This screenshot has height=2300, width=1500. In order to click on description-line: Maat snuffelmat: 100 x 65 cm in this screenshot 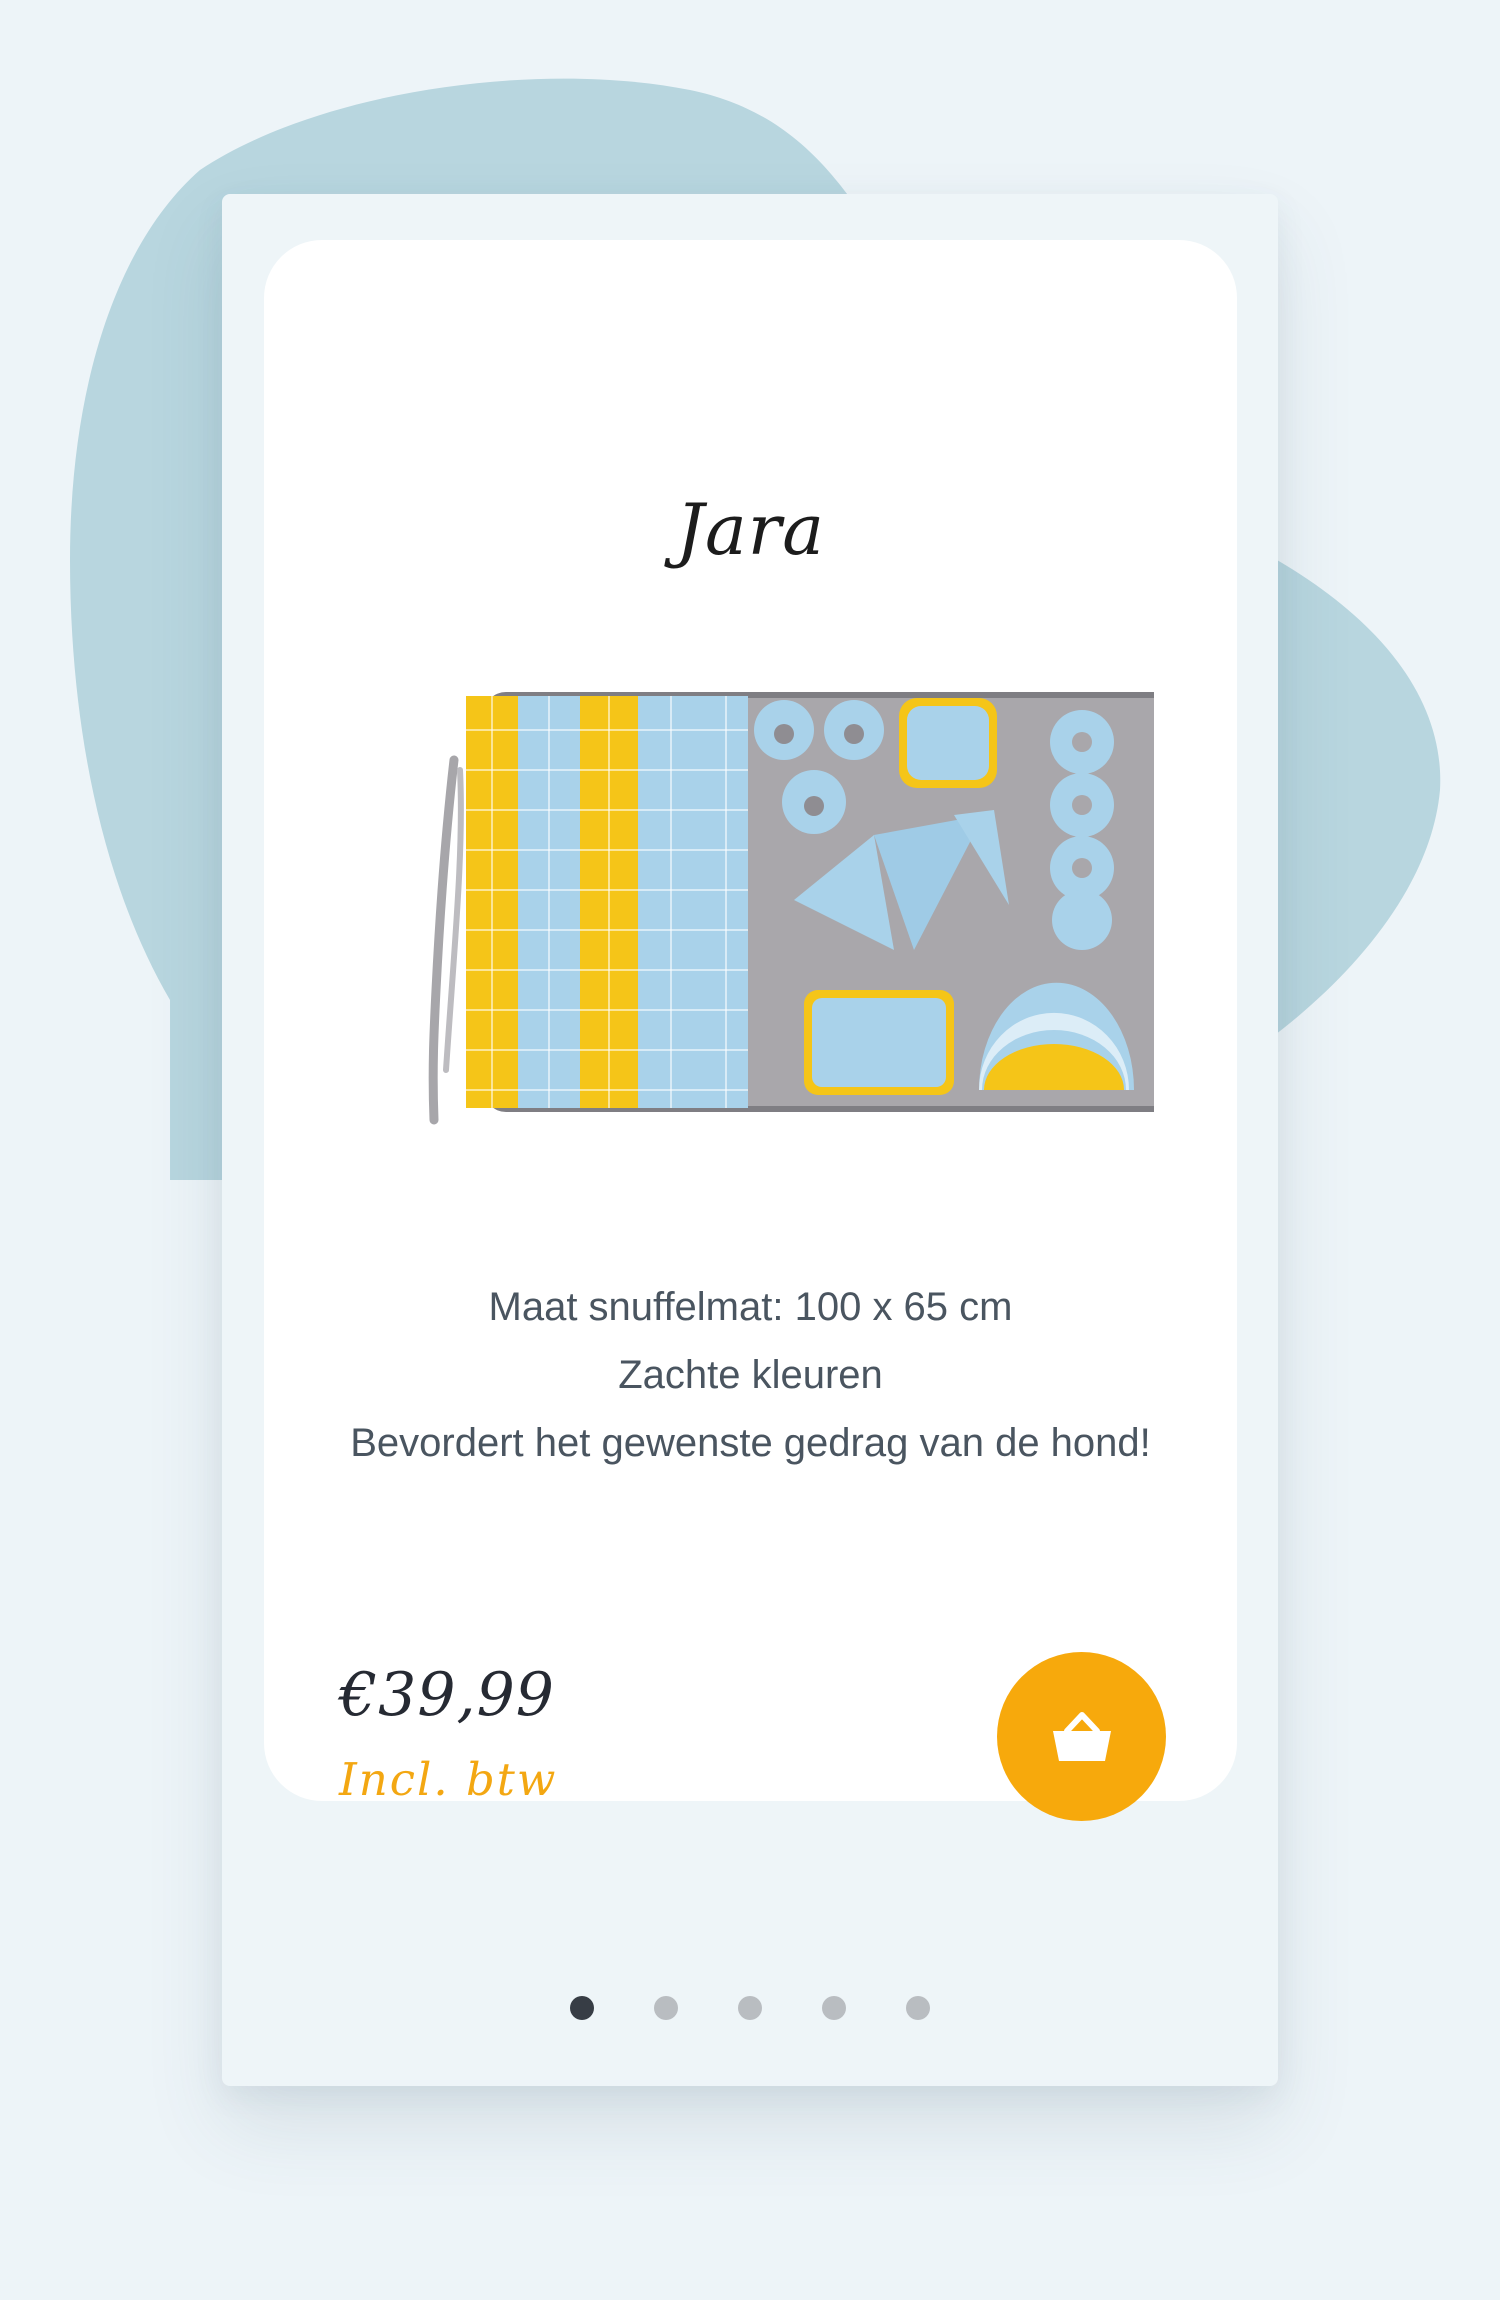, I will do `click(750, 1307)`.